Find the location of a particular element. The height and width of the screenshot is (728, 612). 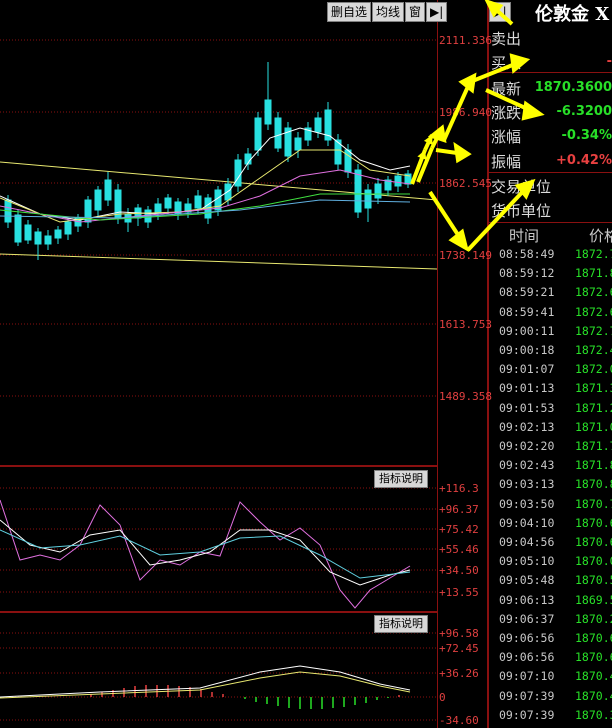

tick-row: 09:02:43 1871.8 is located at coordinates (550, 466).